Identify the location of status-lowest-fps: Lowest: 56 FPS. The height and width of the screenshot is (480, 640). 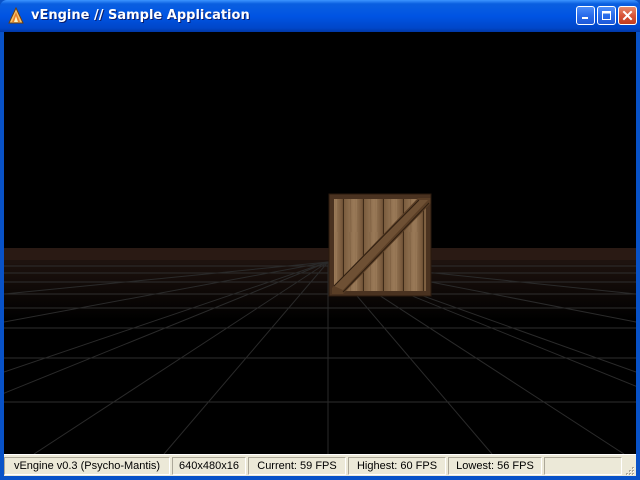
(495, 466).